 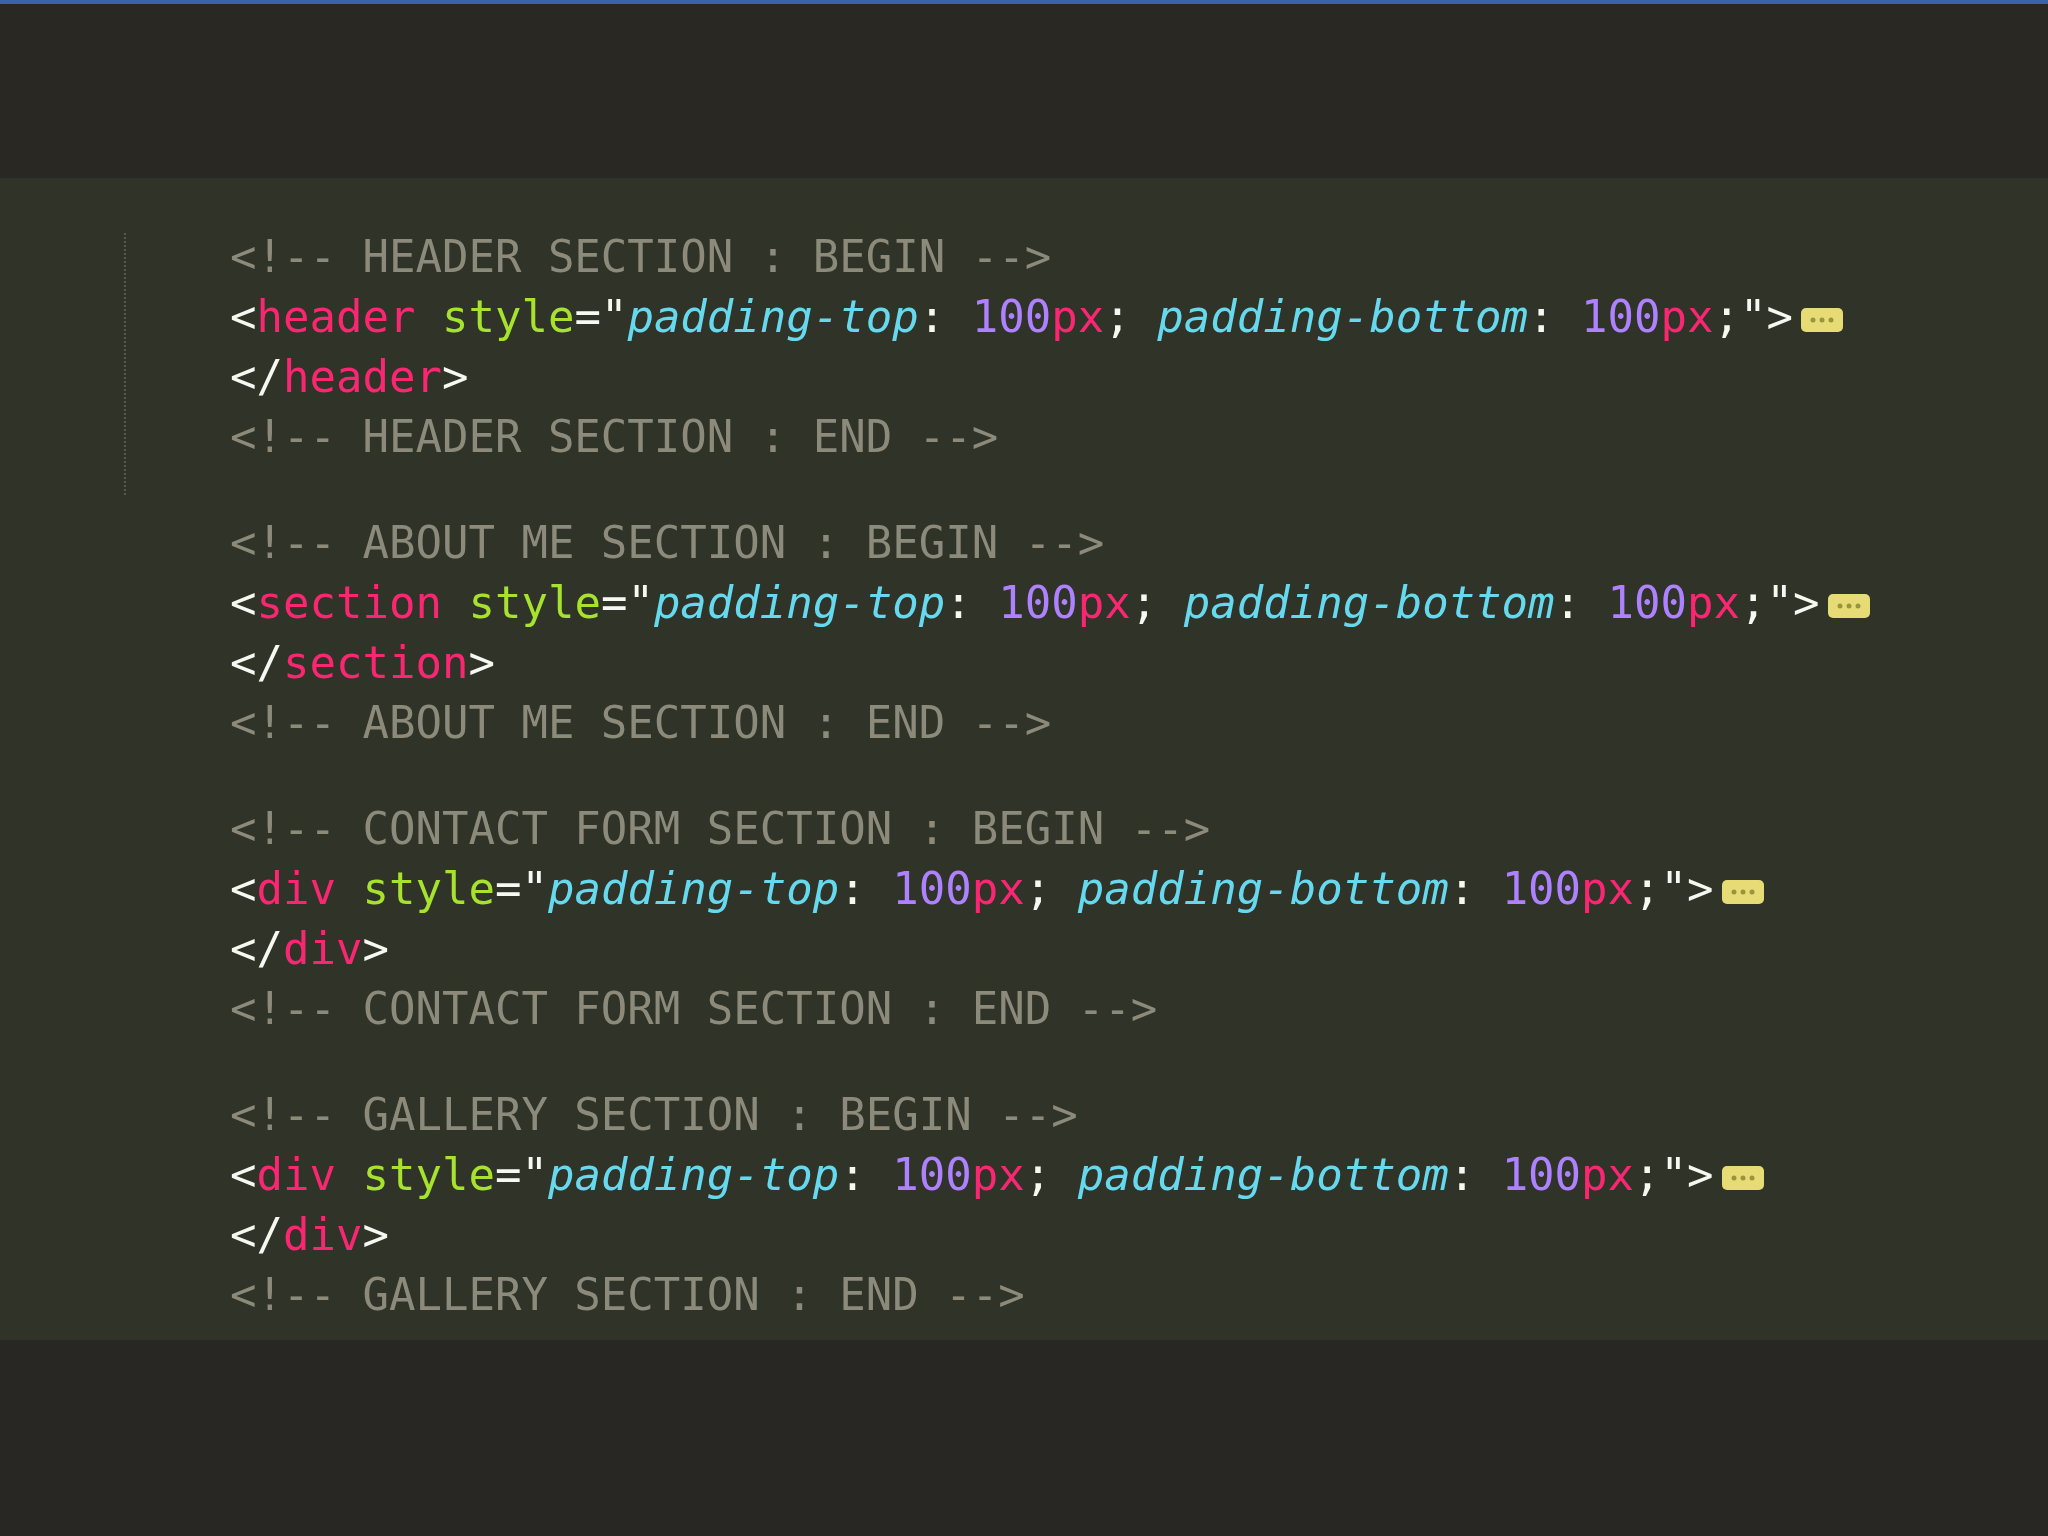 What do you see at coordinates (1025, 602) in the screenshot?
I see `code-line: <section style="padding-top: 100px; padding-bottom: 100px;">` at bounding box center [1025, 602].